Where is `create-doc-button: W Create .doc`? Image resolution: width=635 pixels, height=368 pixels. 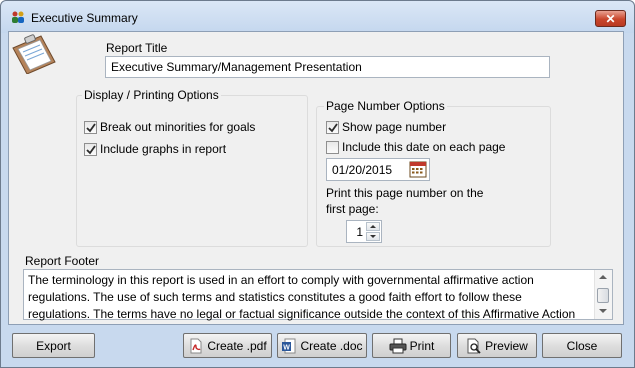 create-doc-button: W Create .doc is located at coordinates (322, 345).